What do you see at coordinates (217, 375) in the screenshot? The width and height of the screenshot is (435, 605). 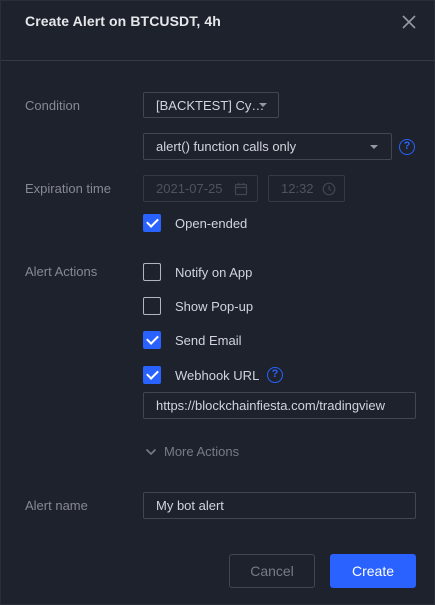 I see `webhook-url-label: Webhook URL` at bounding box center [217, 375].